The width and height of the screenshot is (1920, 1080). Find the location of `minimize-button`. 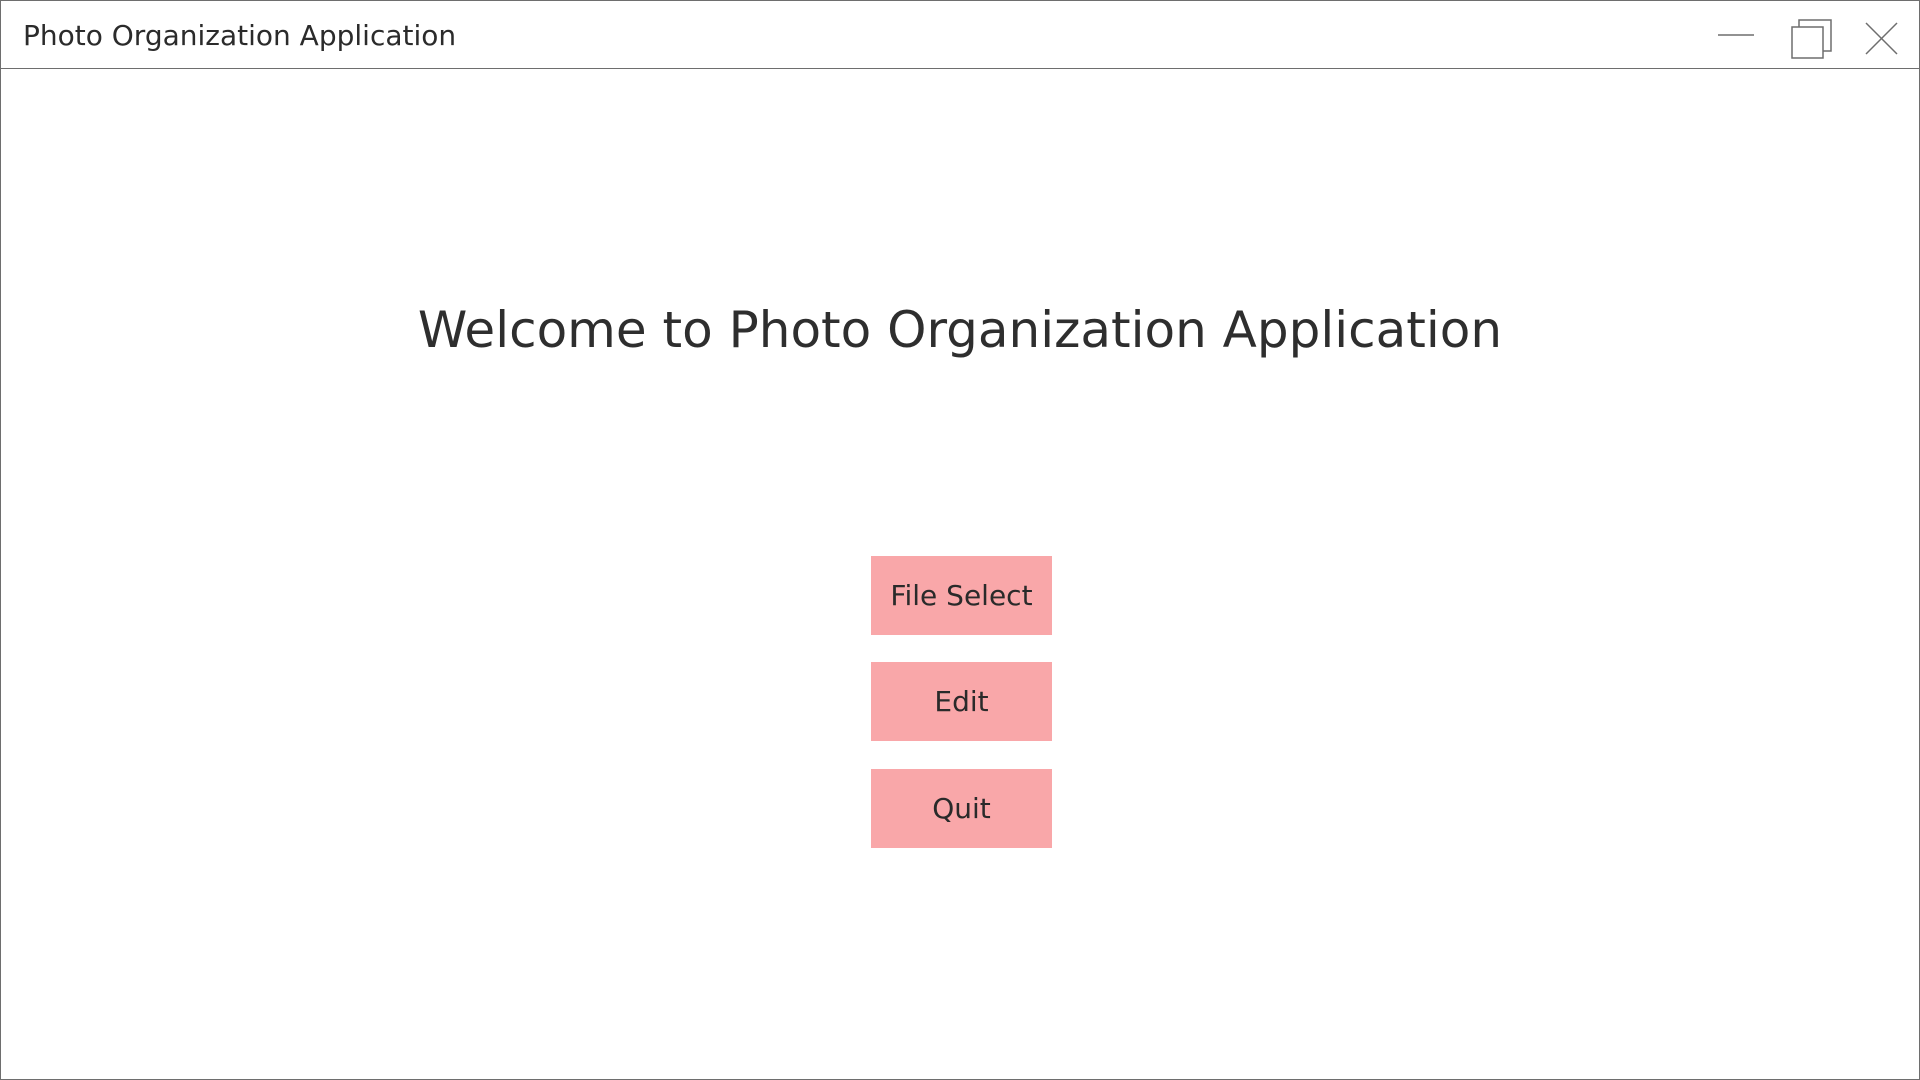

minimize-button is located at coordinates (1736, 34).